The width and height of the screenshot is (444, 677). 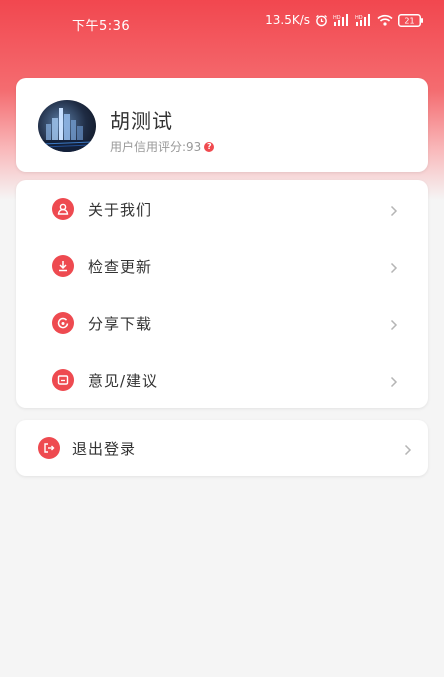 I want to click on status-icons: 13.5K/s HD HD 21, so click(x=344, y=20).